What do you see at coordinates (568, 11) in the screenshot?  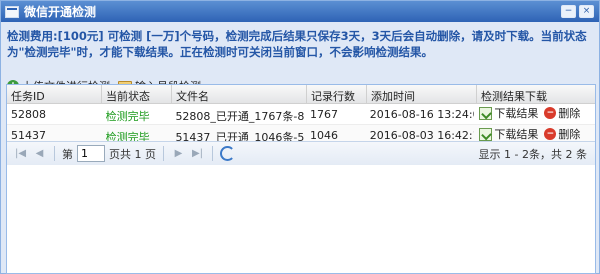 I see `minimize-button: −` at bounding box center [568, 11].